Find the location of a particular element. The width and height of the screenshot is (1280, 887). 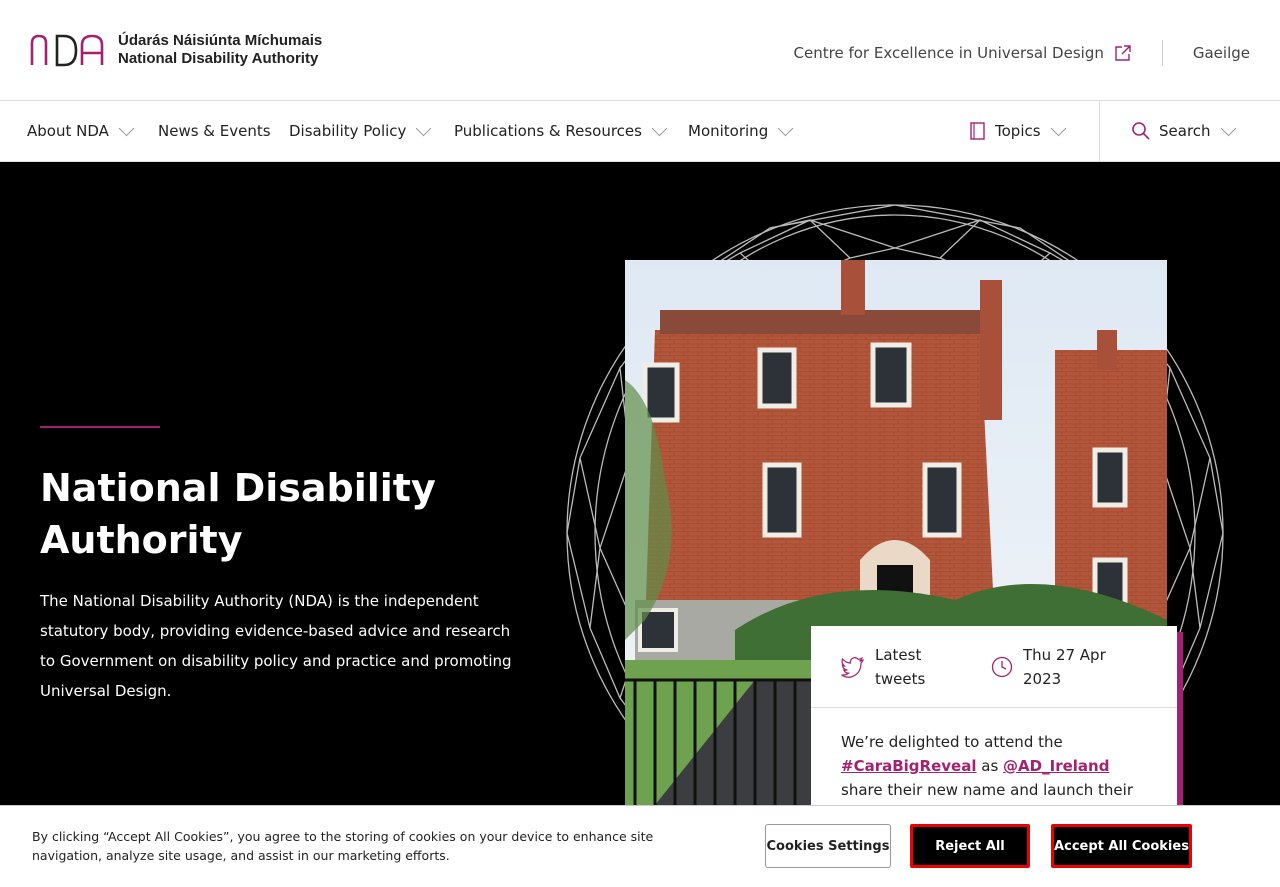

nav-item-publications-resources: Publications & Resources is located at coordinates (561, 131).